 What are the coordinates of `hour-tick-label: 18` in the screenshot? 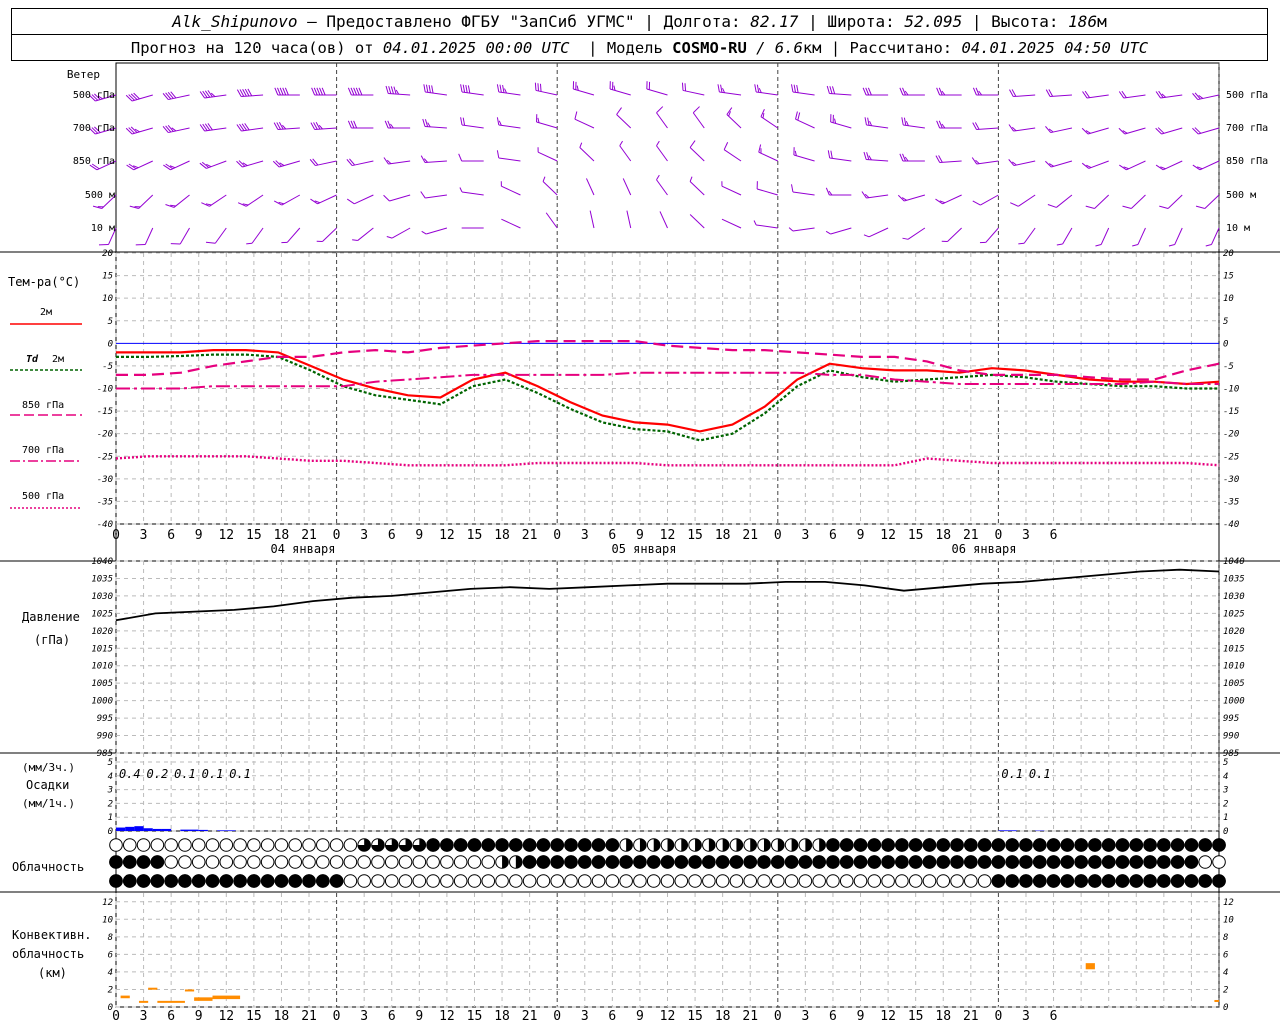 It's located at (943, 535).